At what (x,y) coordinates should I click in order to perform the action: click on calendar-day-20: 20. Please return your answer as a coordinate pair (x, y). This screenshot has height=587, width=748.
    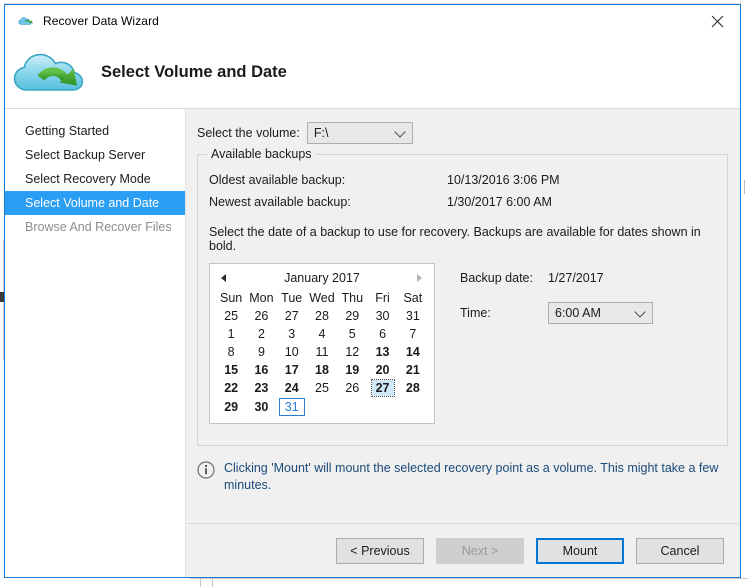
    Looking at the image, I should click on (382, 370).